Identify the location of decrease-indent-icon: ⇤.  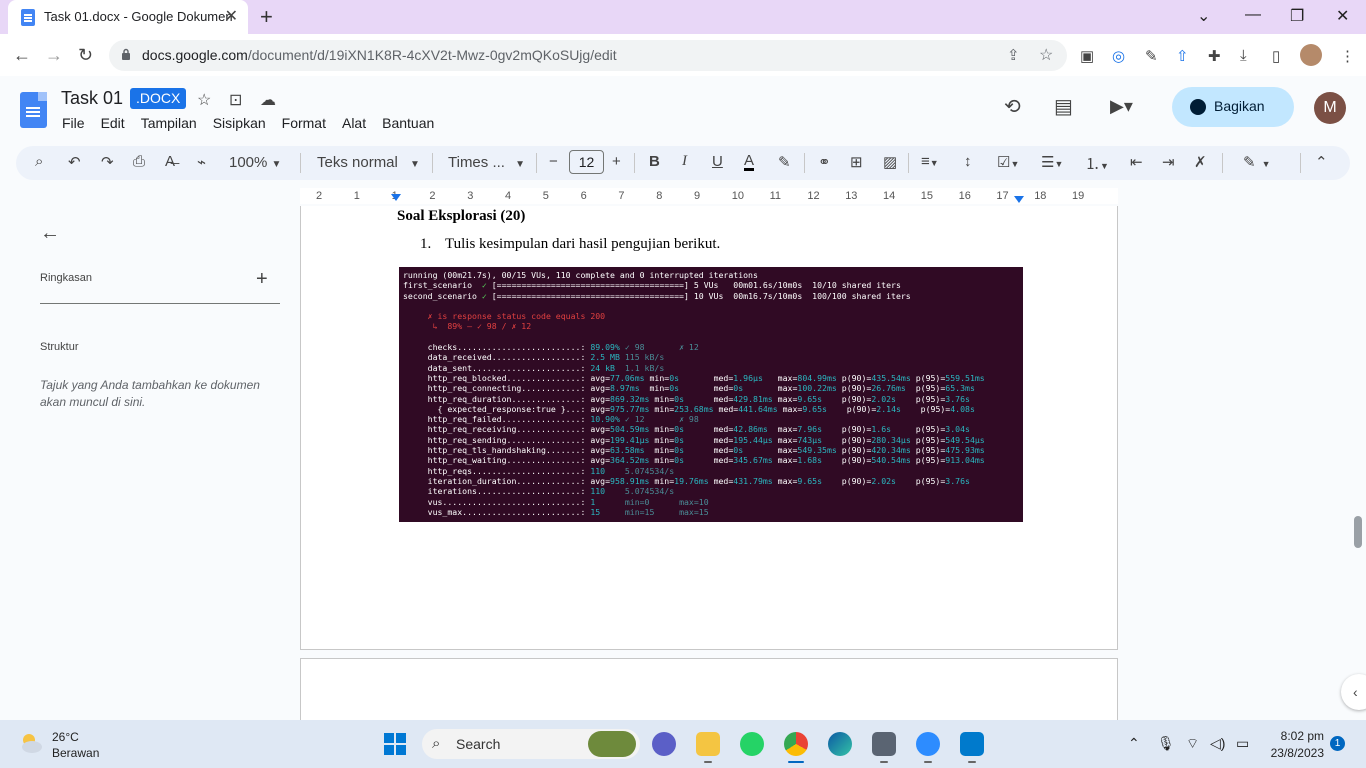
(1136, 162).